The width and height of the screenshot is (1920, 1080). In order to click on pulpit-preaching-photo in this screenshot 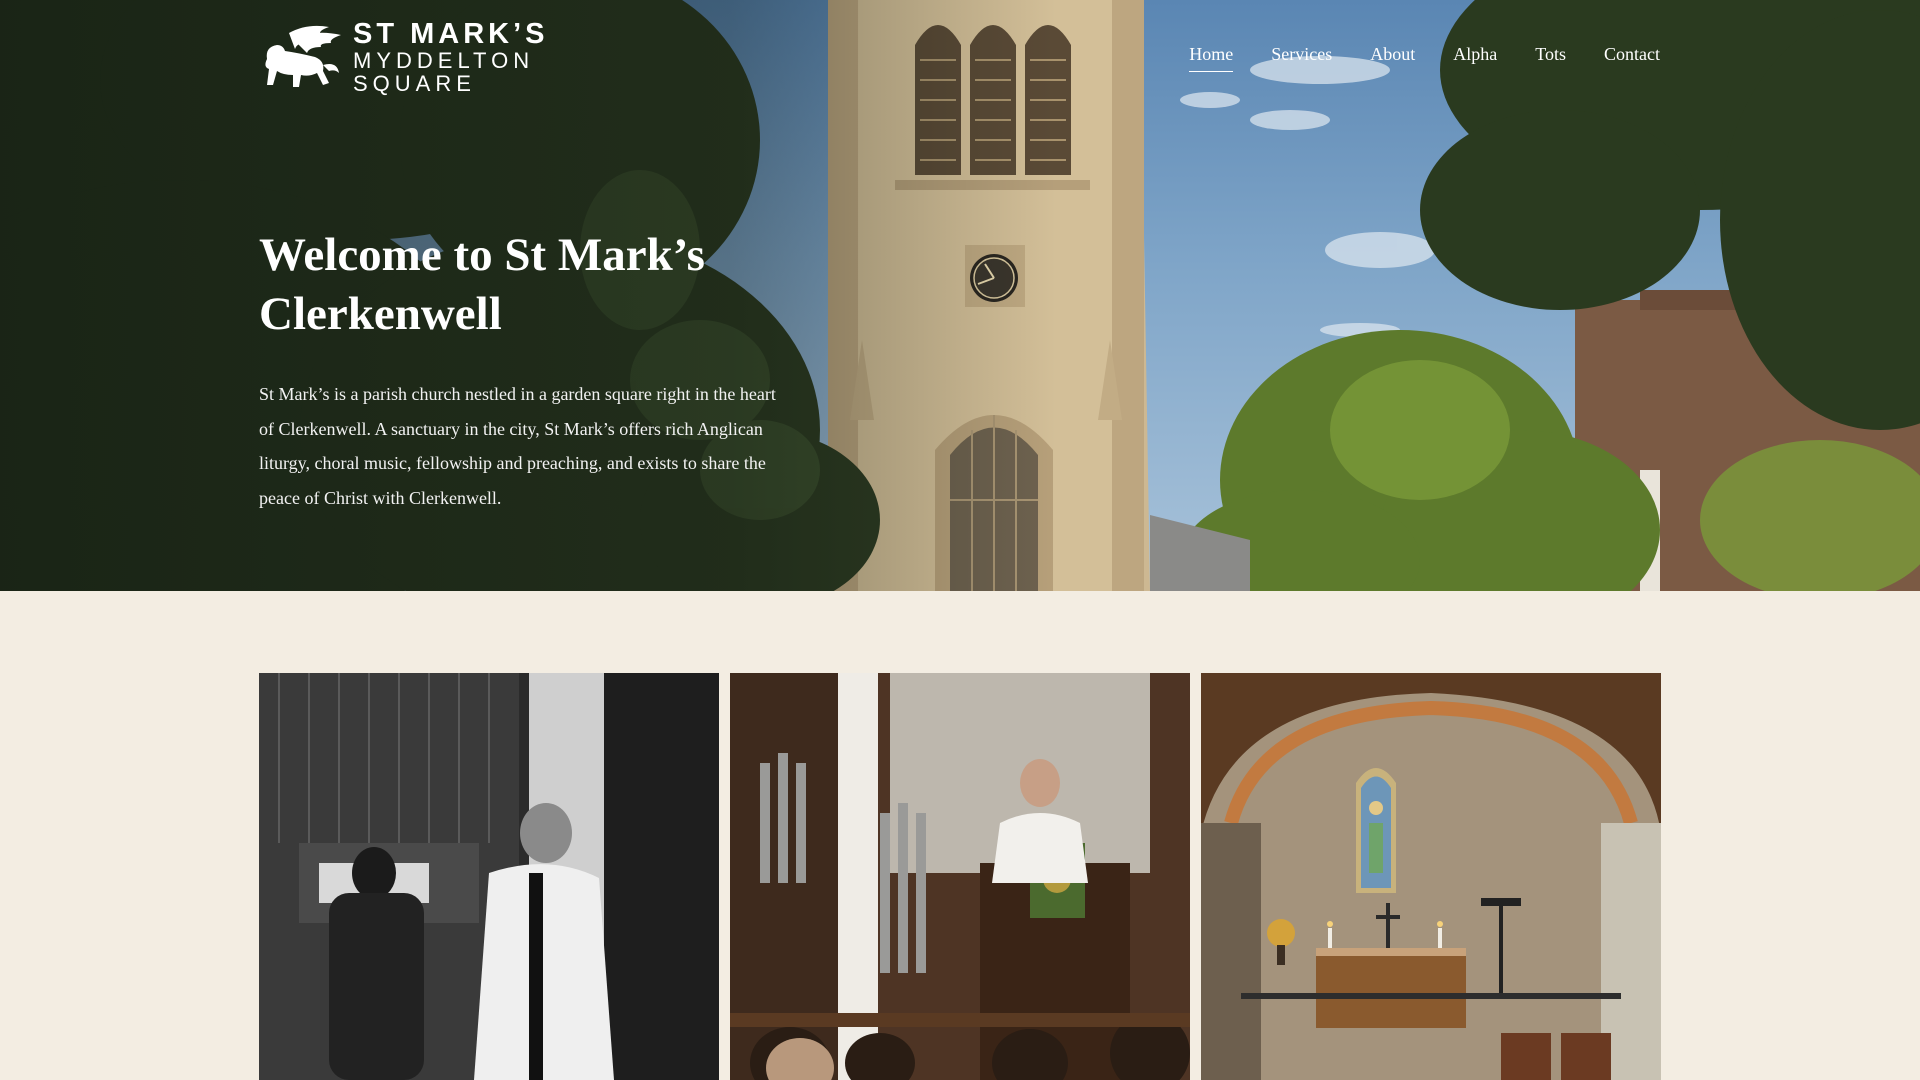, I will do `click(960, 876)`.